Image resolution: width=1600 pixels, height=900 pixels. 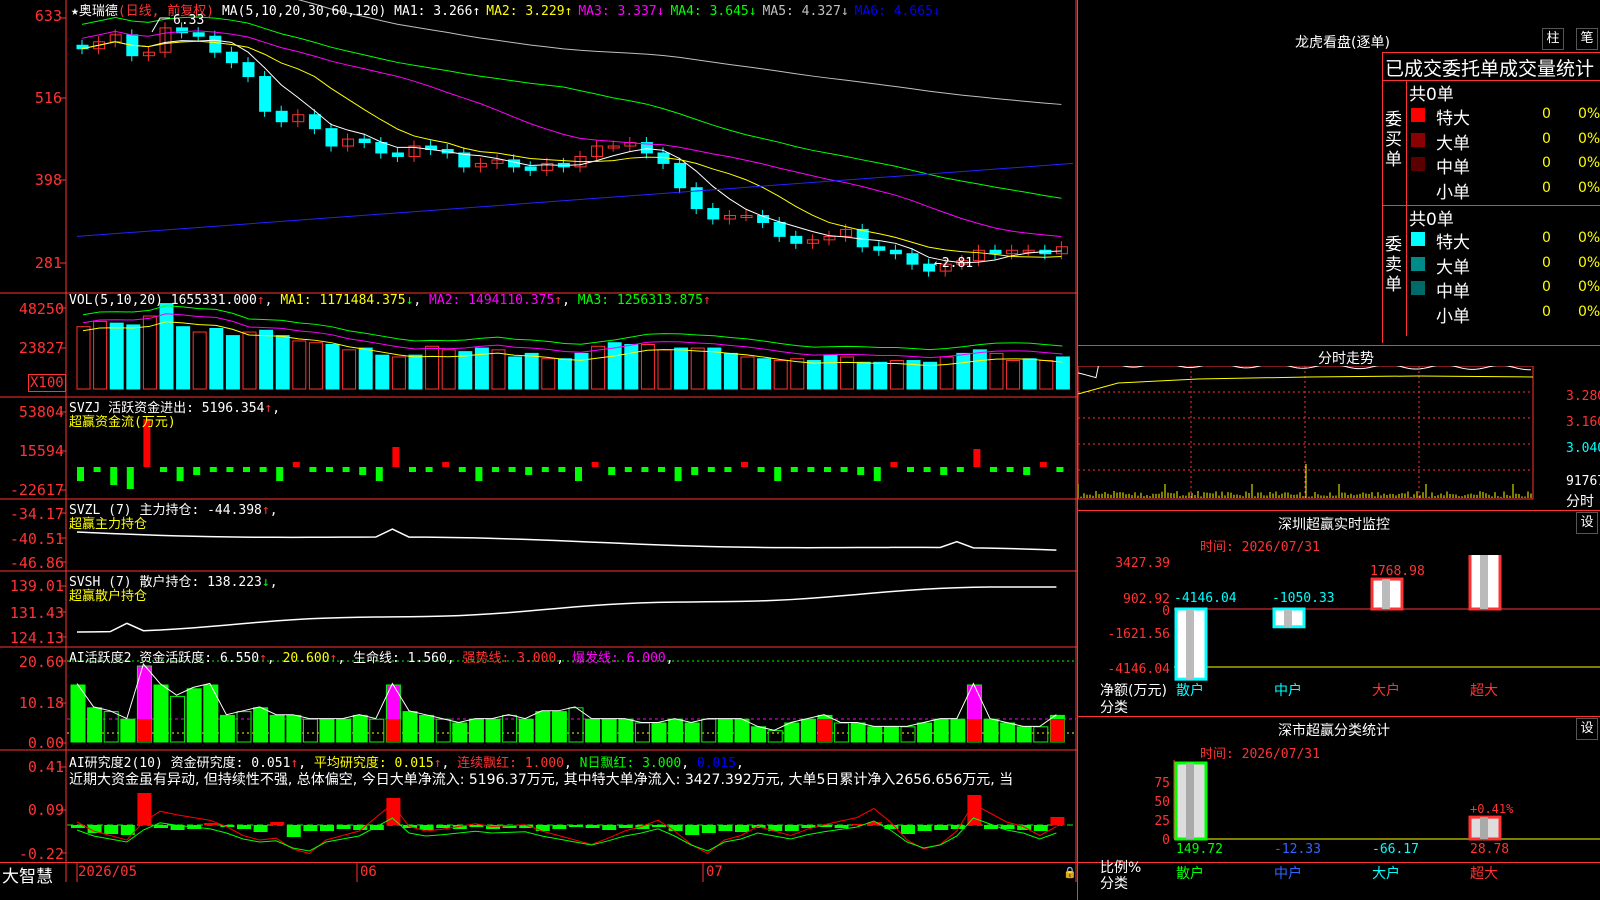 I want to click on intraday-axis-label: 3.280, so click(x=1583, y=396).